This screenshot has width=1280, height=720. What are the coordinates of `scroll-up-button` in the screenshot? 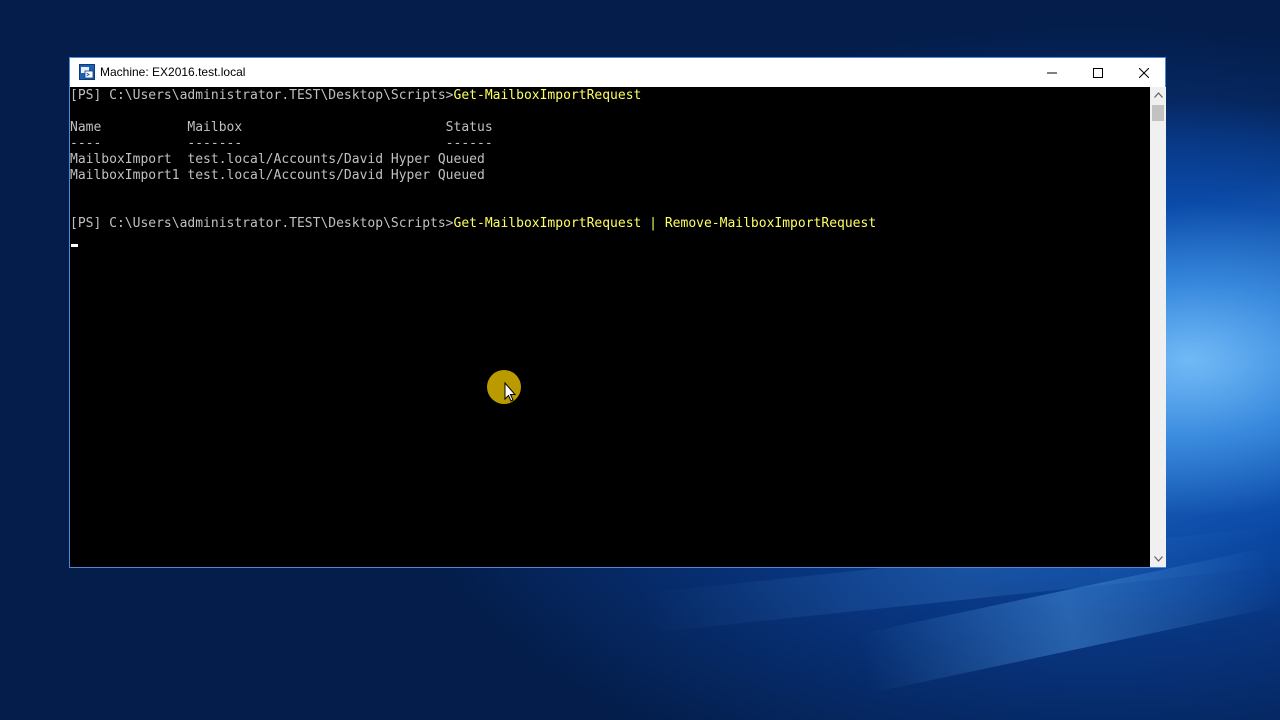 It's located at (1158, 95).